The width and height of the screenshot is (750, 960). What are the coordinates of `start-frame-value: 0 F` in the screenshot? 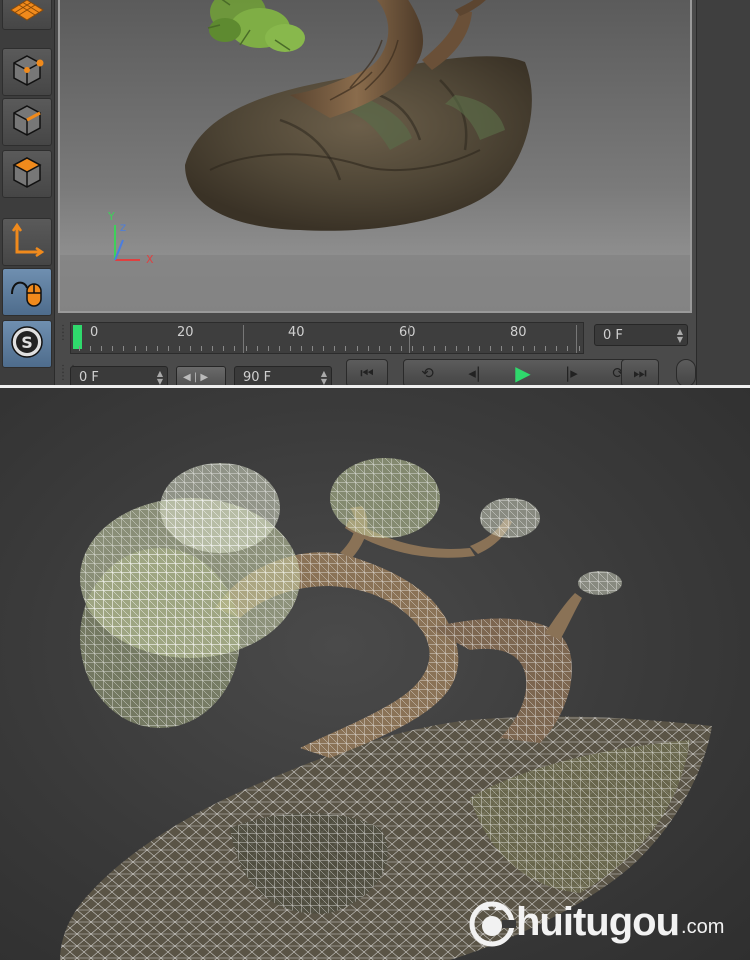 It's located at (89, 377).